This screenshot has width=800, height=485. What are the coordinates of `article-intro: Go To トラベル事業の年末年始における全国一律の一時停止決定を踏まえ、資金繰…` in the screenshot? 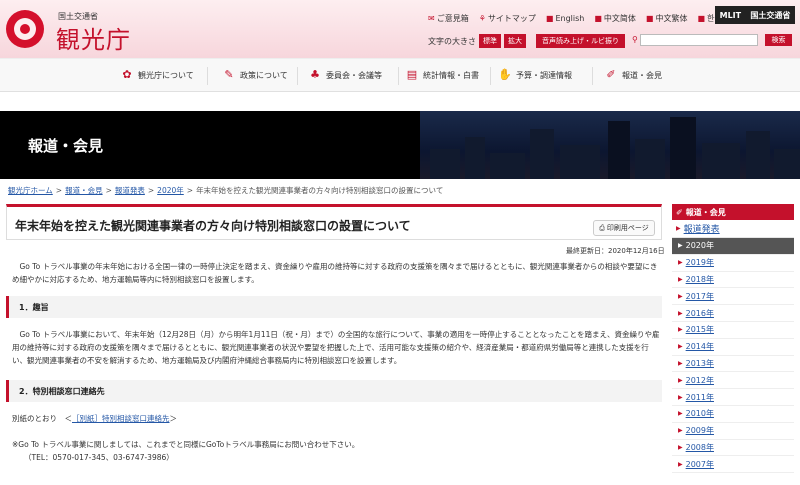 It's located at (335, 273).